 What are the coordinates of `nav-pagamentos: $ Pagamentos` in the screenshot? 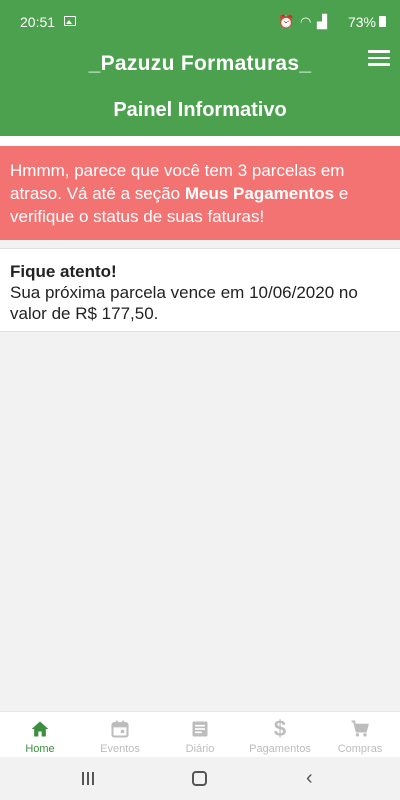 It's located at (280, 734).